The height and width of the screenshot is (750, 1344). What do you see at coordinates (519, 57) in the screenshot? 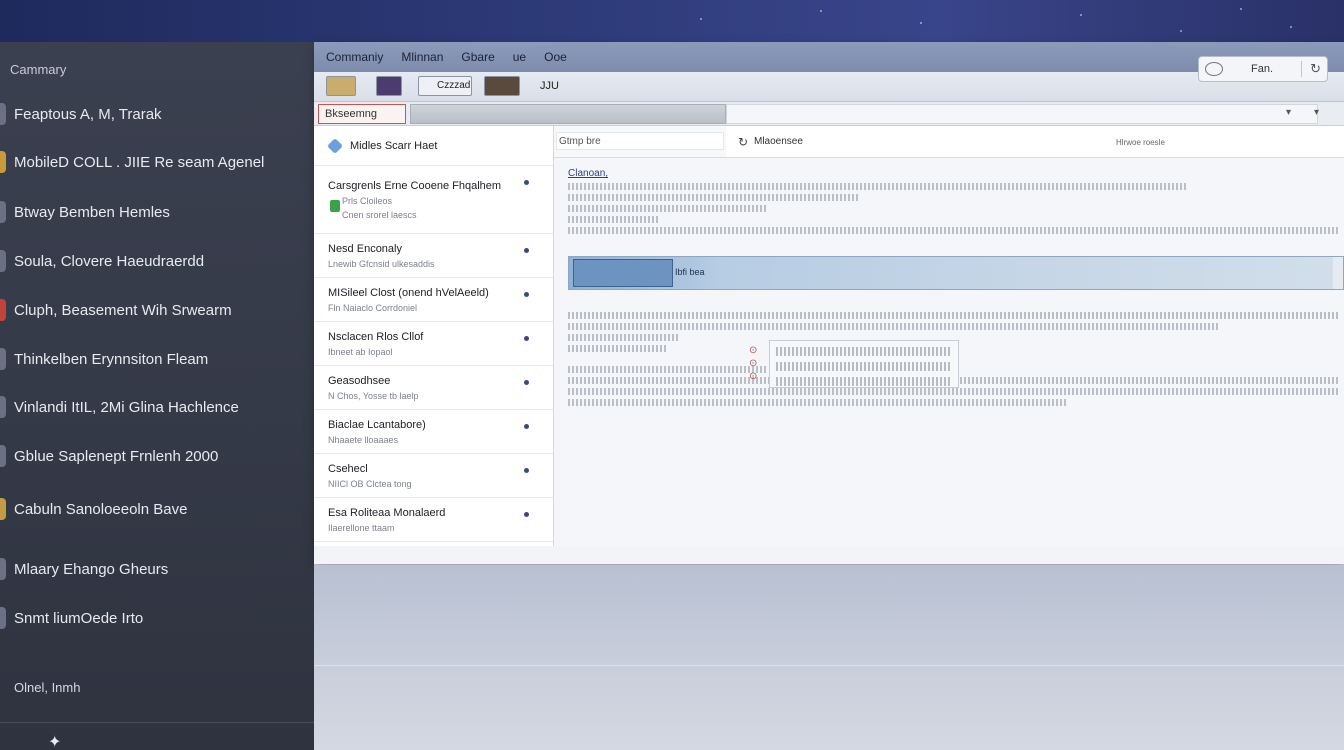
I see `menu-item: ue` at bounding box center [519, 57].